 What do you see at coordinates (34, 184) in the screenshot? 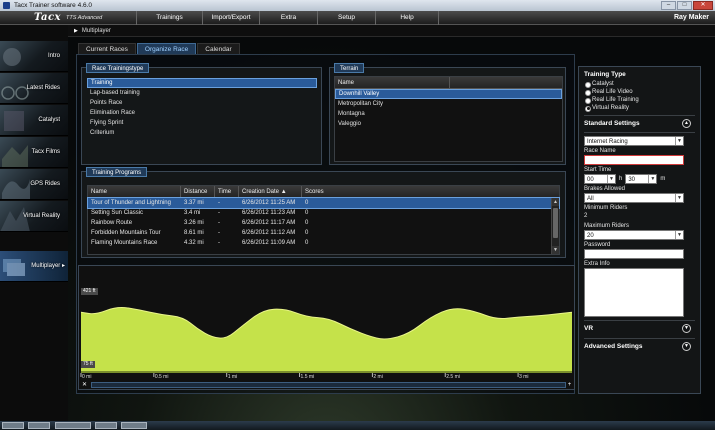
I see `sidebar-item-gps-rides: GPS Rides` at bounding box center [34, 184].